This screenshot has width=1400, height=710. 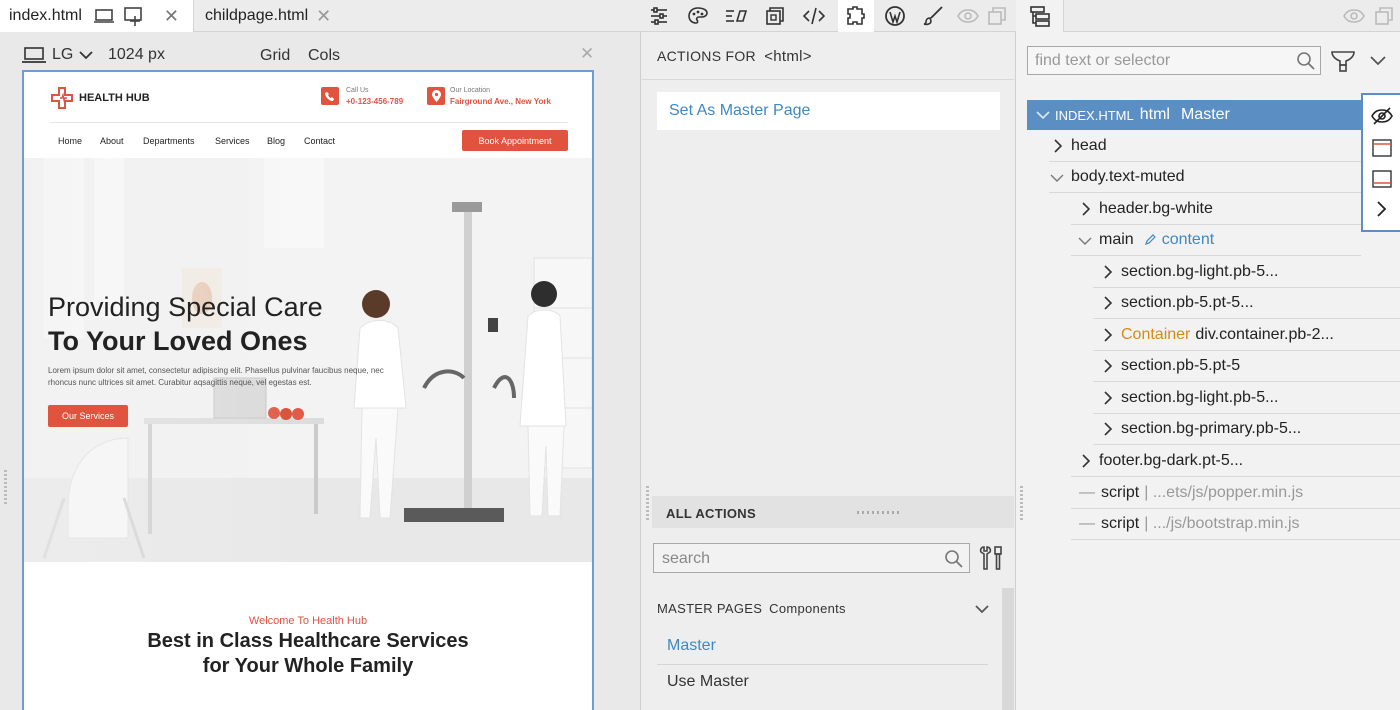 I want to click on root-tag: html, so click(x=1154, y=114).